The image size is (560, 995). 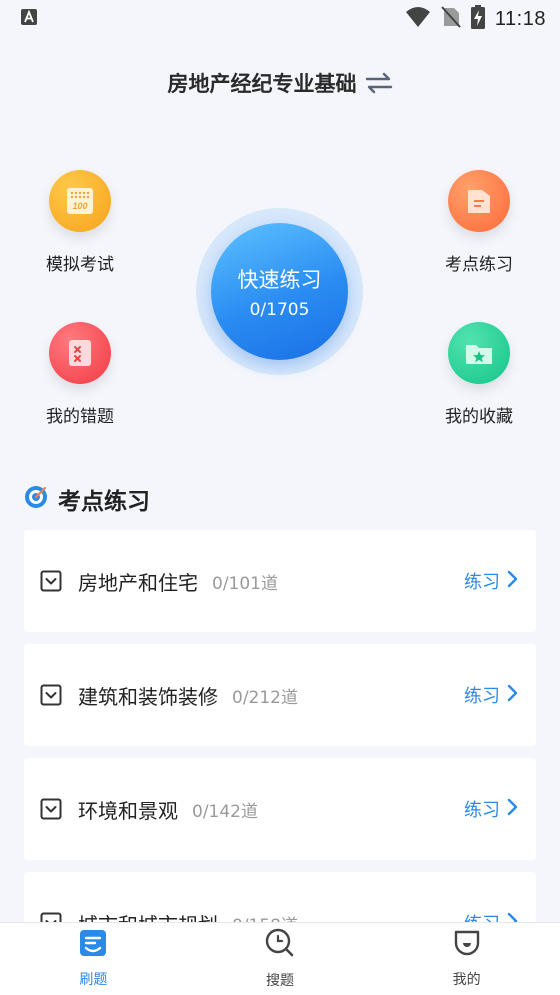 What do you see at coordinates (93, 980) in the screenshot?
I see `tab-label: 刷题` at bounding box center [93, 980].